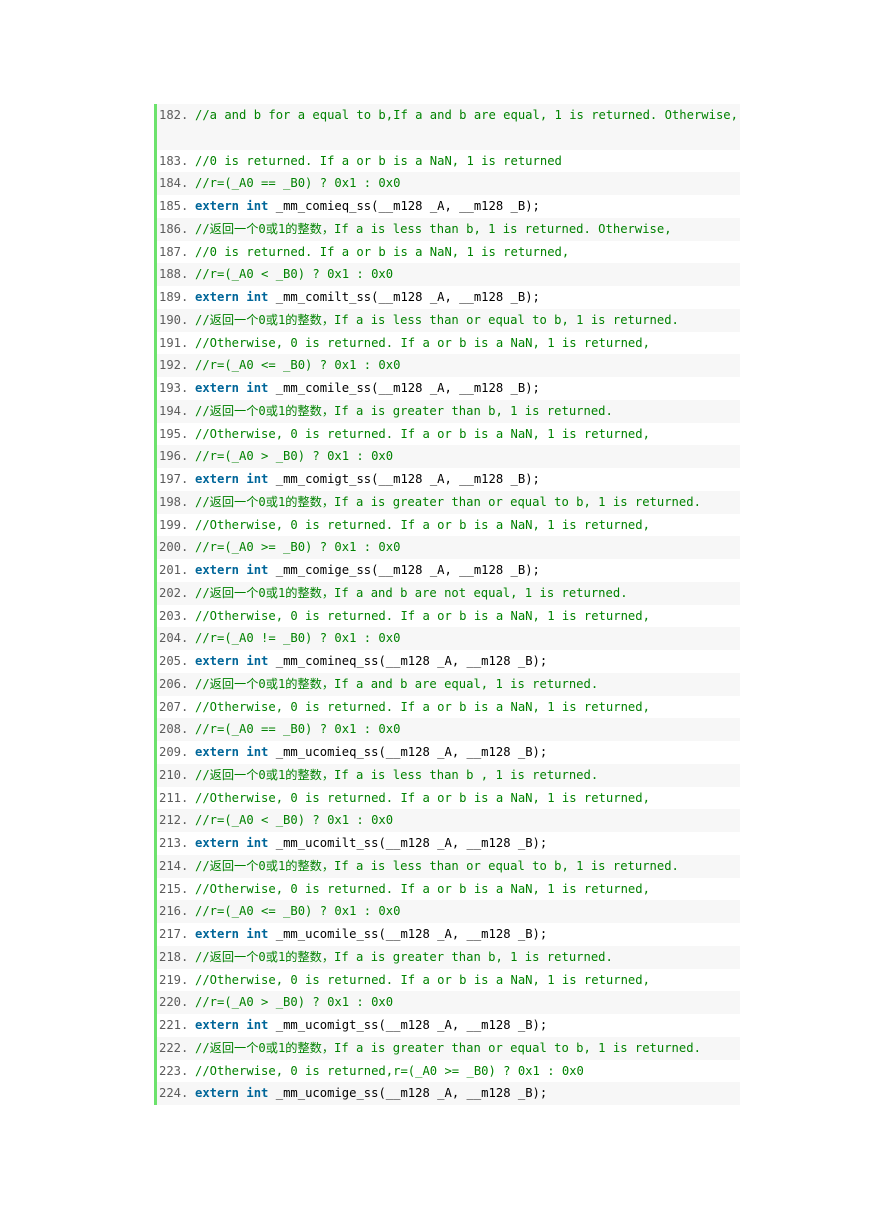  I want to click on line-number: 200., so click(174, 547).